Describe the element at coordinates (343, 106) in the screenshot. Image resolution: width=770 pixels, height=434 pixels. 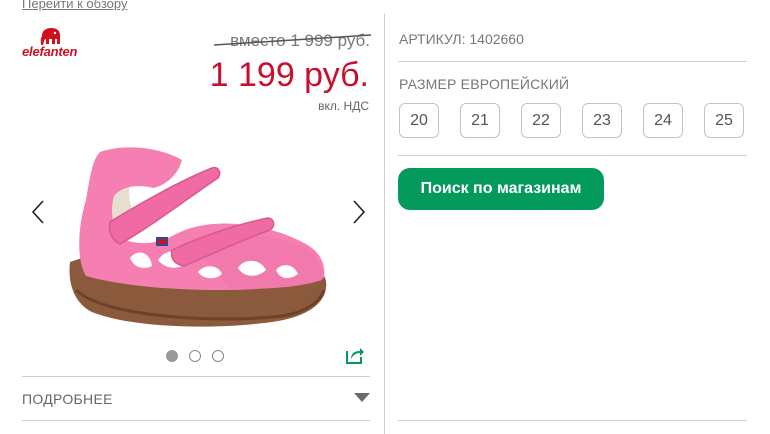
I see `vat-note: вкл. НДС` at that location.